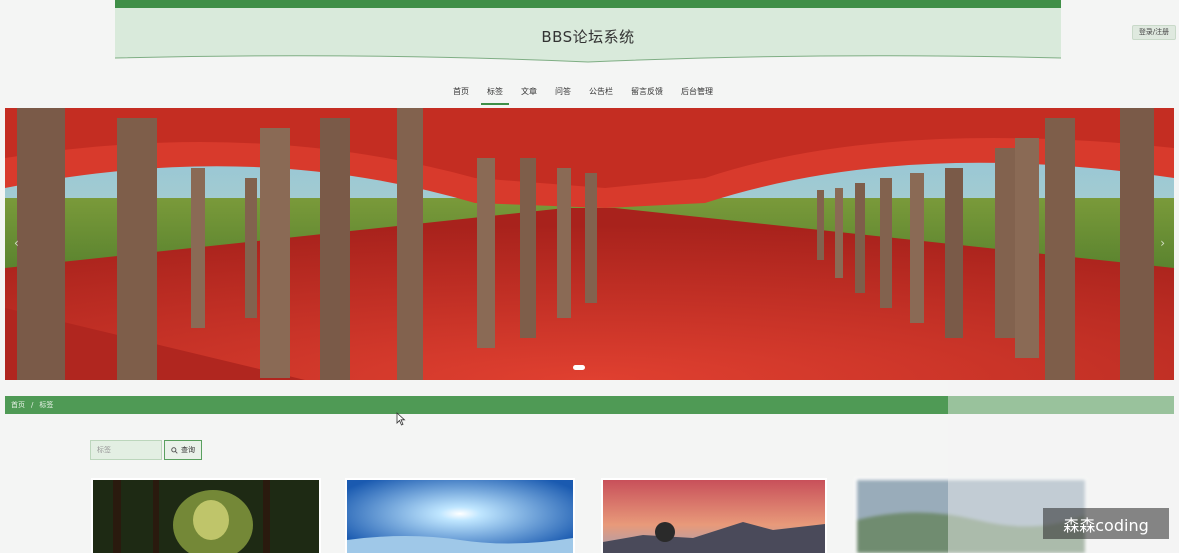 Image resolution: width=1179 pixels, height=553 pixels. Describe the element at coordinates (461, 94) in the screenshot. I see `nav-item-home: 首页` at that location.